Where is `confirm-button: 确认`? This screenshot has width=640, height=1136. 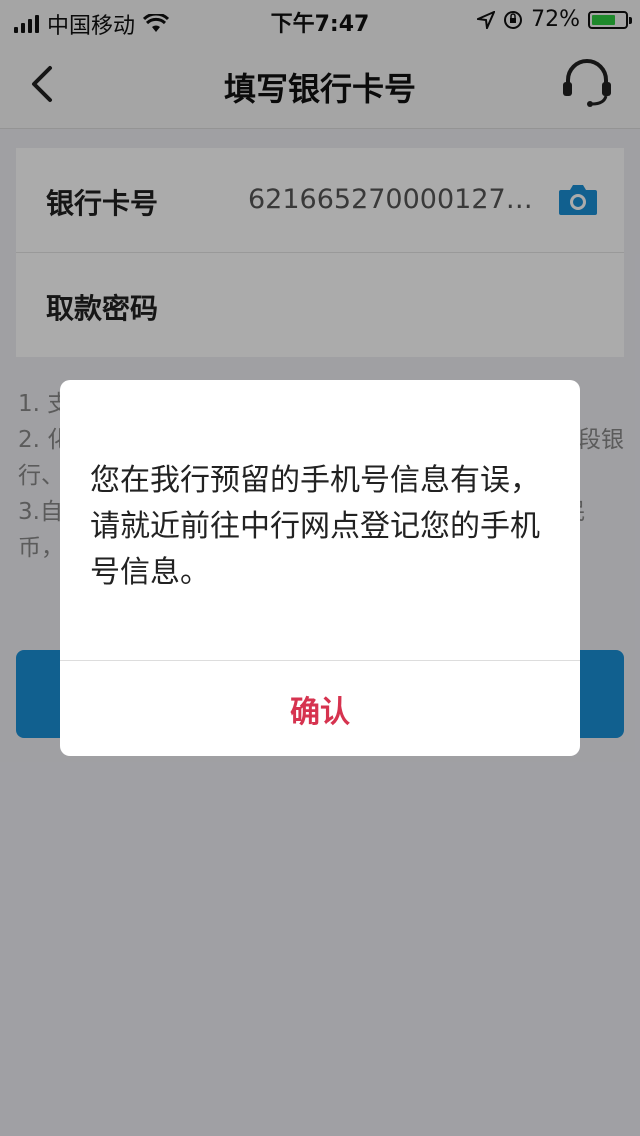 confirm-button: 确认 is located at coordinates (320, 708).